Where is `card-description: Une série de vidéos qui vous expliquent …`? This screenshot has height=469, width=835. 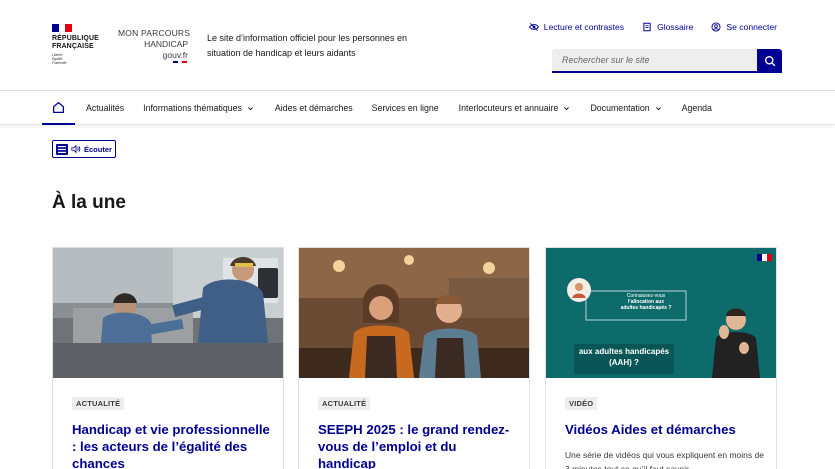 card-description: Une série de vidéos qui vous expliquent … is located at coordinates (664, 459).